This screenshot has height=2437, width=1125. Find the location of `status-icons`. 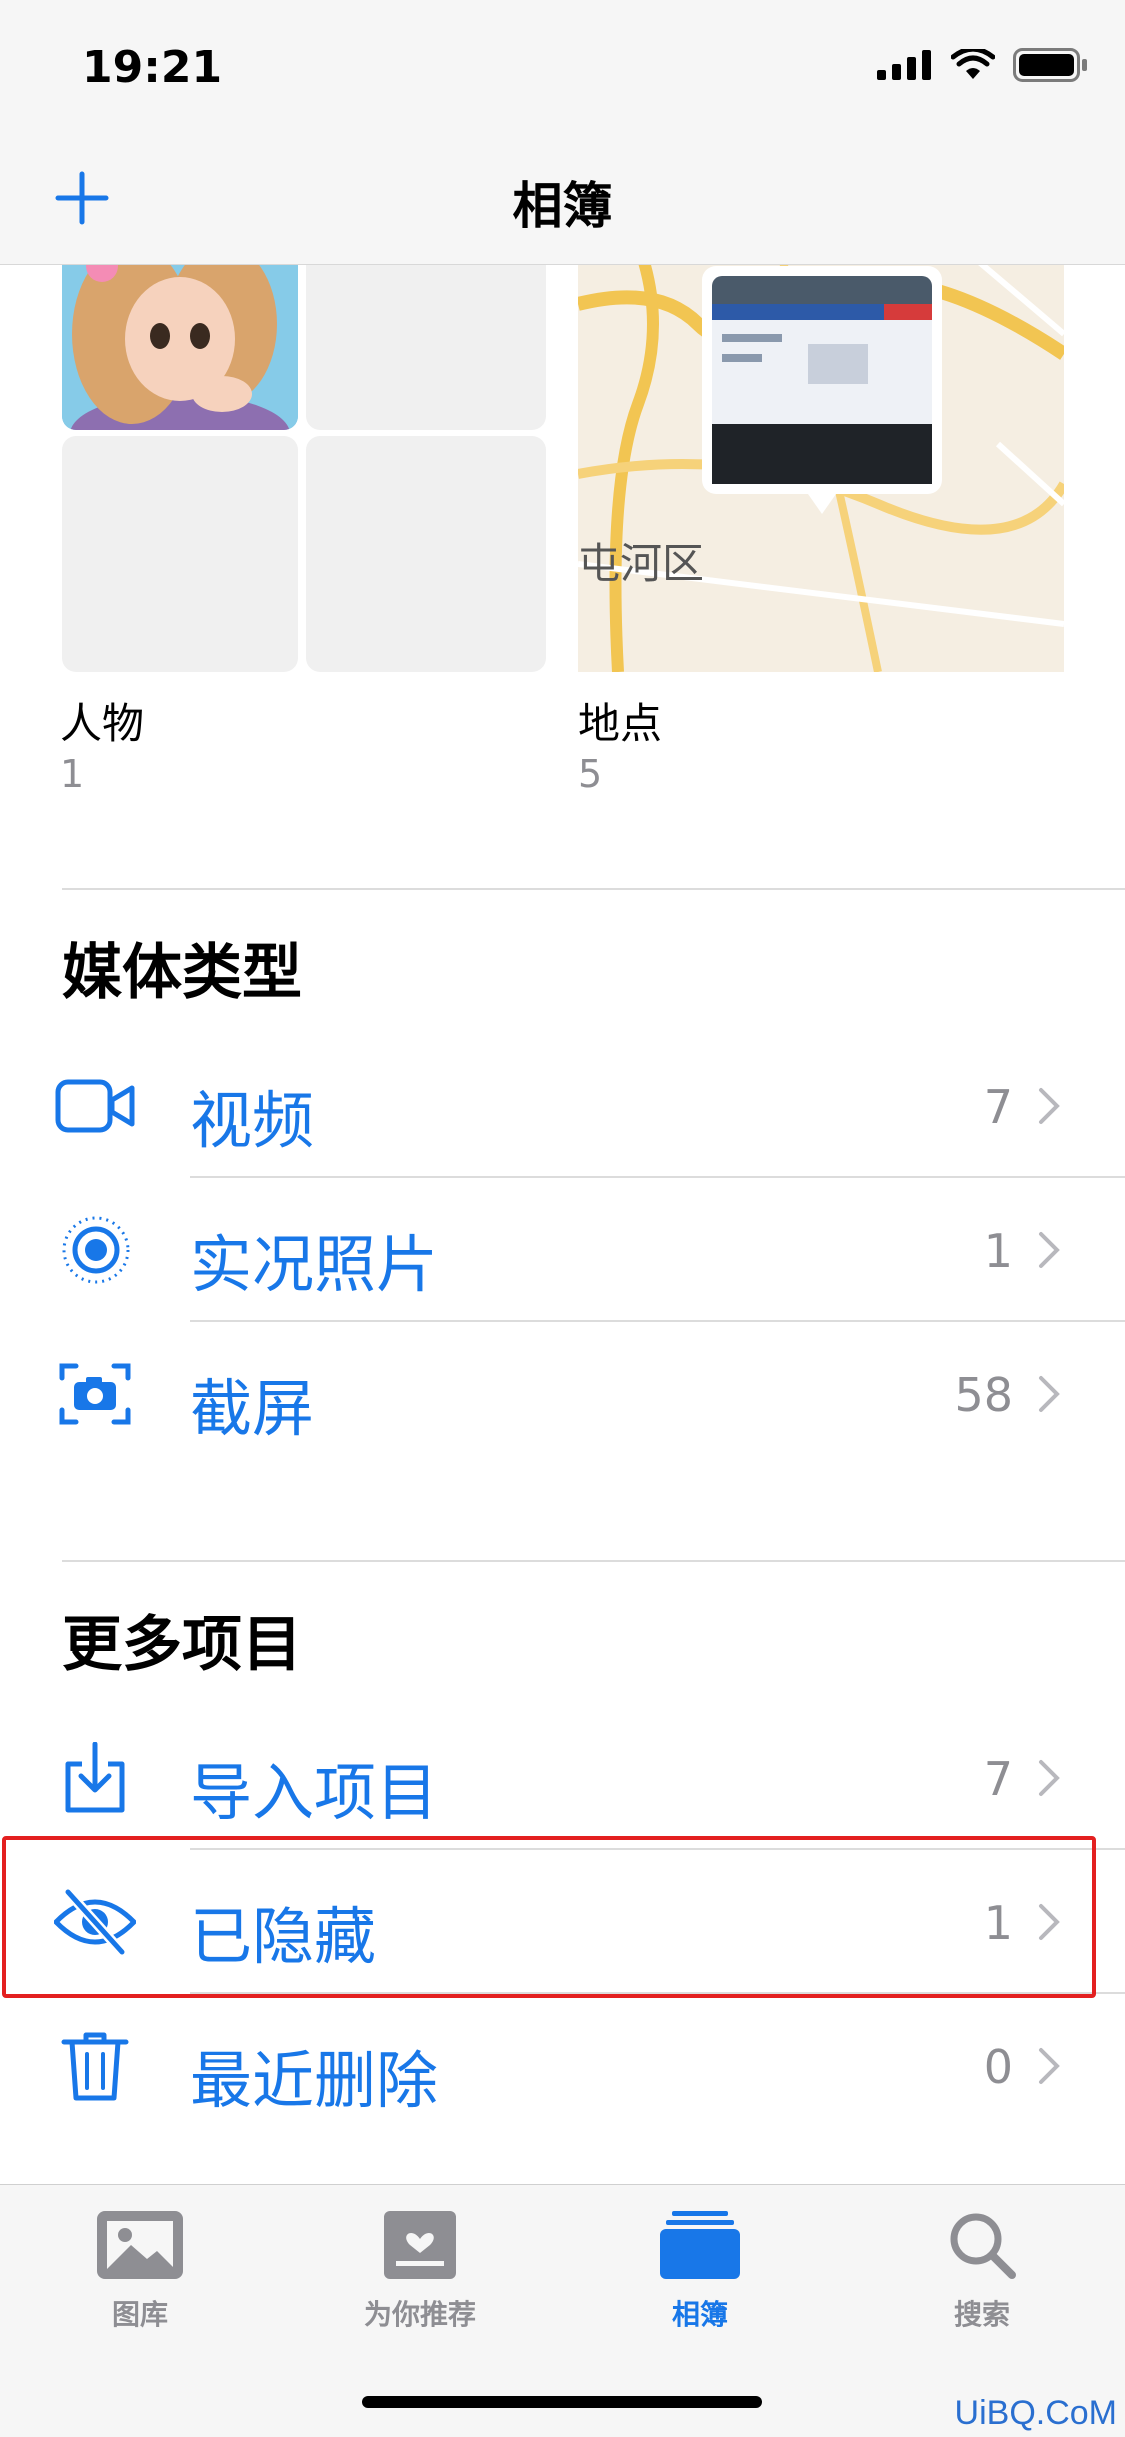

status-icons is located at coordinates (983, 65).